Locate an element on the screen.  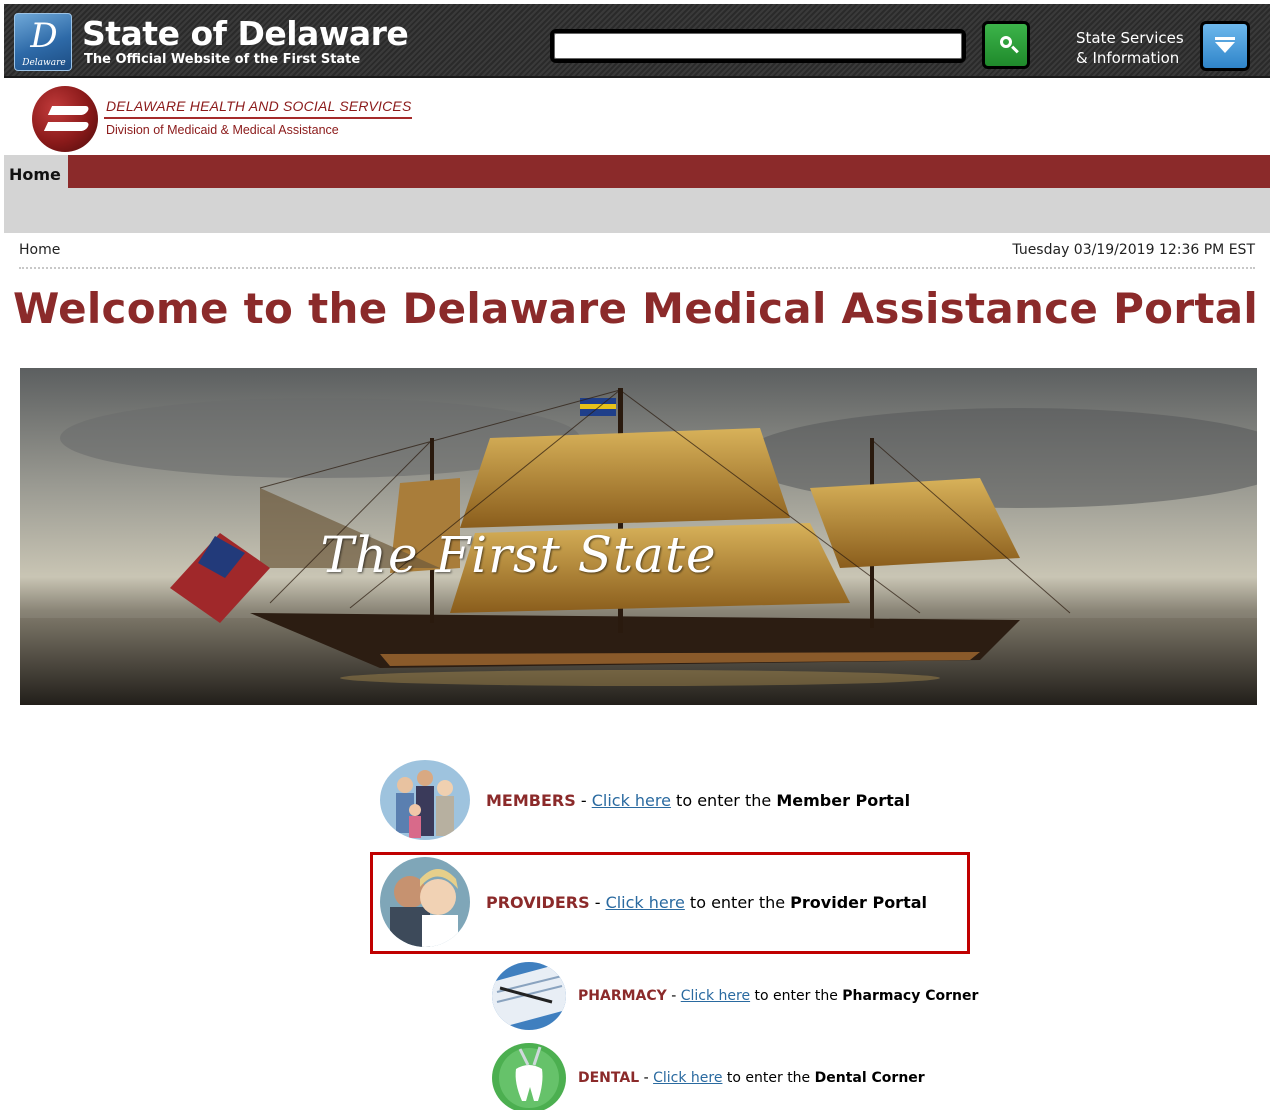
main-nav-bar is located at coordinates (637, 171).